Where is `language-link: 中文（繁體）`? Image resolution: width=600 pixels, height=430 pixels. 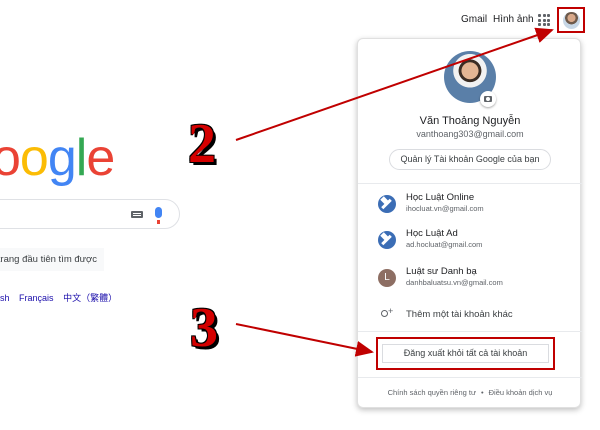 language-link: 中文（繁體） is located at coordinates (90, 298).